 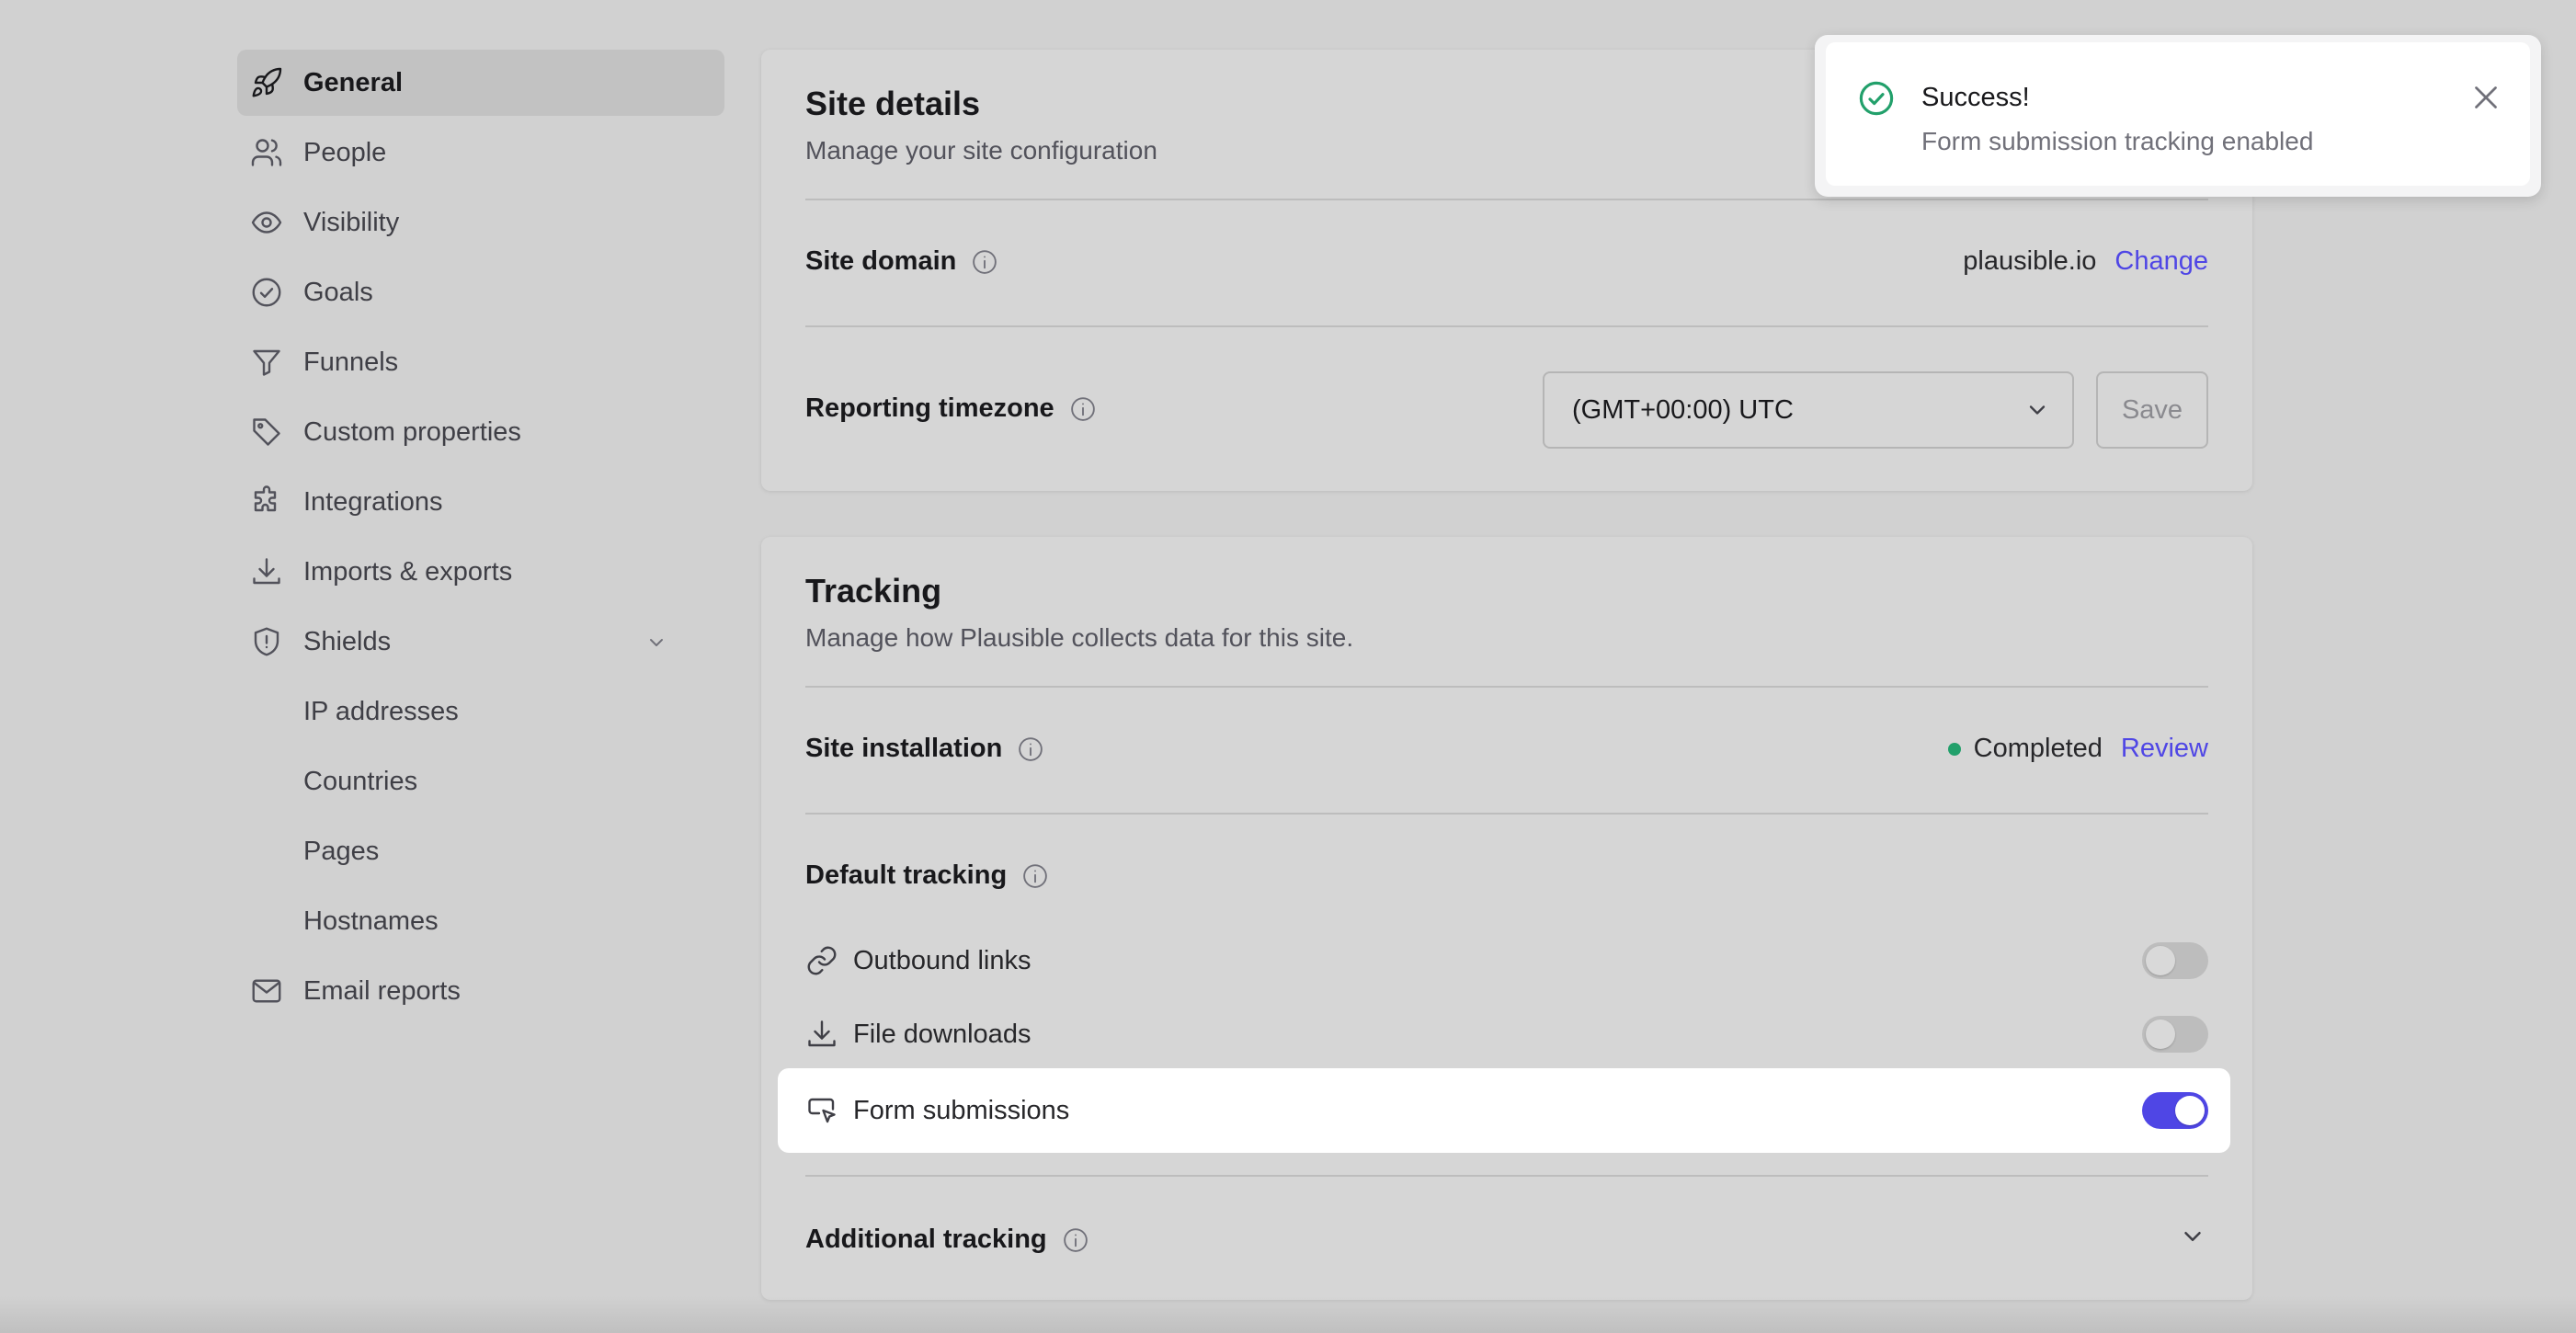 I want to click on funnel-icon, so click(x=266, y=362).